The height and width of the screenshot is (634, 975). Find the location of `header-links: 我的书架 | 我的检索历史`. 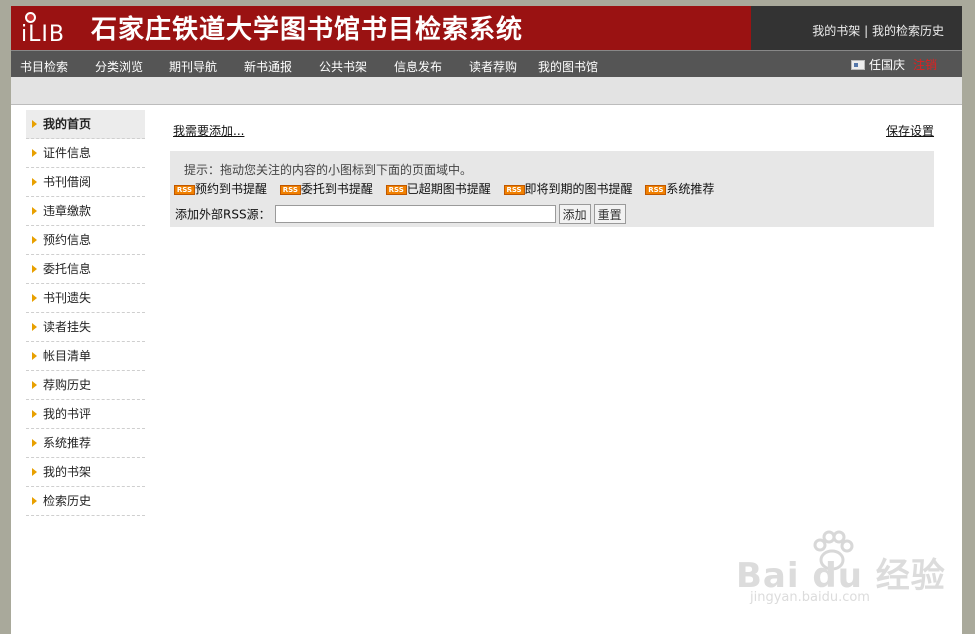

header-links: 我的书架 | 我的检索历史 is located at coordinates (878, 30).